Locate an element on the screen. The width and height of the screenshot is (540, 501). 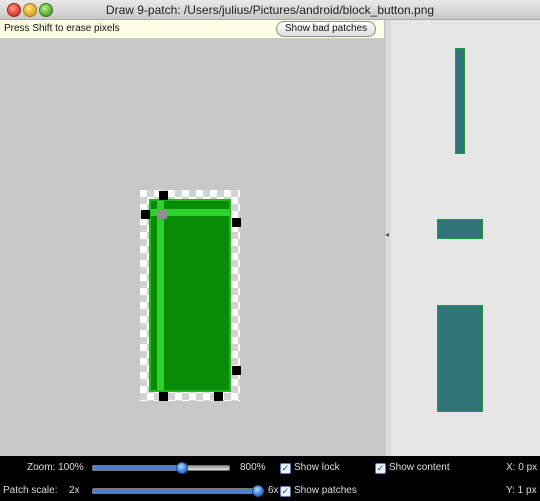
right-content-marker-bottom is located at coordinates (236, 370).